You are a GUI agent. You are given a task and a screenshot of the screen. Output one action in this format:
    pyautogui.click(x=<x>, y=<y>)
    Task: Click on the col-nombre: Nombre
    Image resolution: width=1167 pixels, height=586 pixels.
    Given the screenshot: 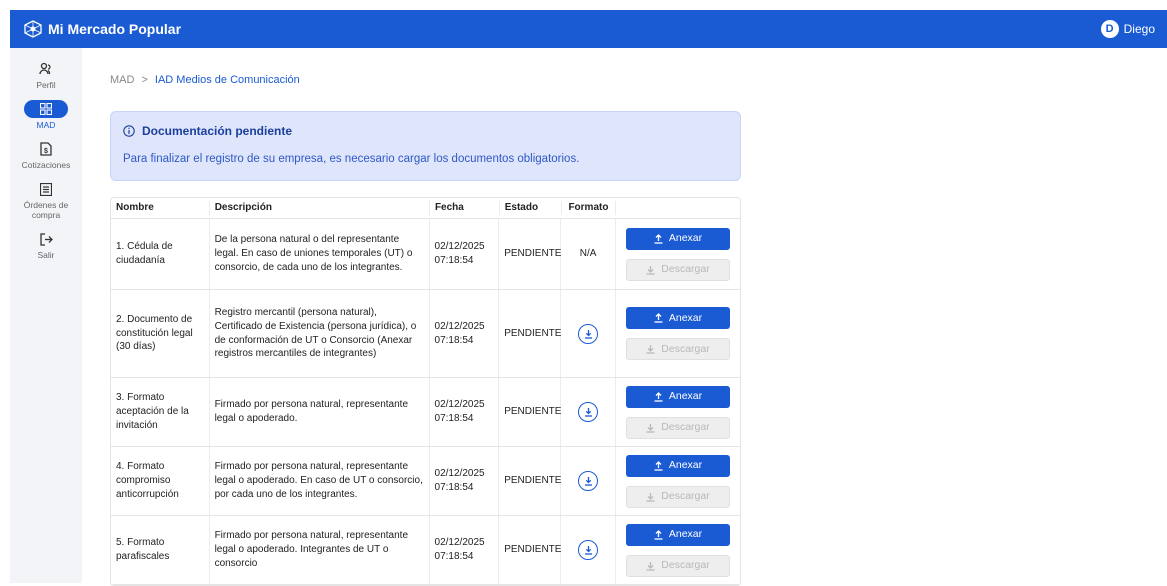 What is the action you would take?
    pyautogui.click(x=160, y=208)
    